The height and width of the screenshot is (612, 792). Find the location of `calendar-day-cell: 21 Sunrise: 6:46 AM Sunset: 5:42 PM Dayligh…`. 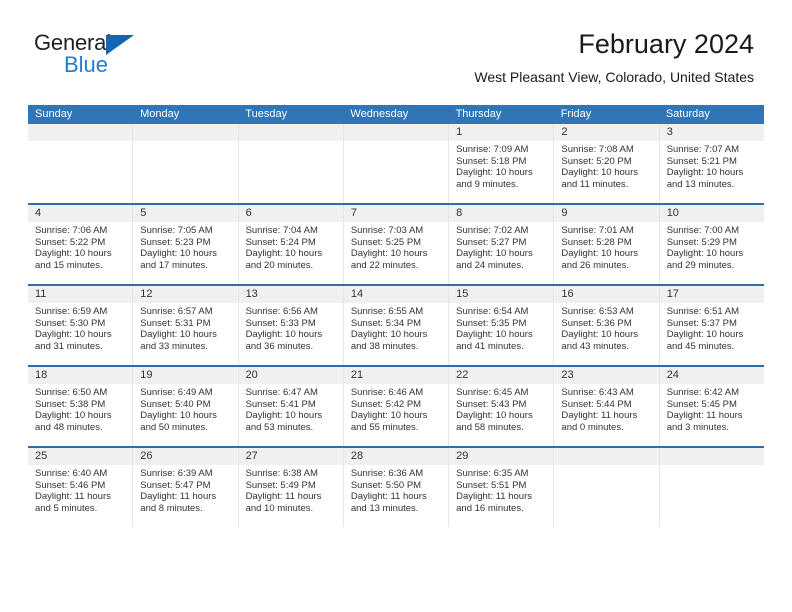

calendar-day-cell: 21 Sunrise: 6:46 AM Sunset: 5:42 PM Dayligh… is located at coordinates (396, 406).